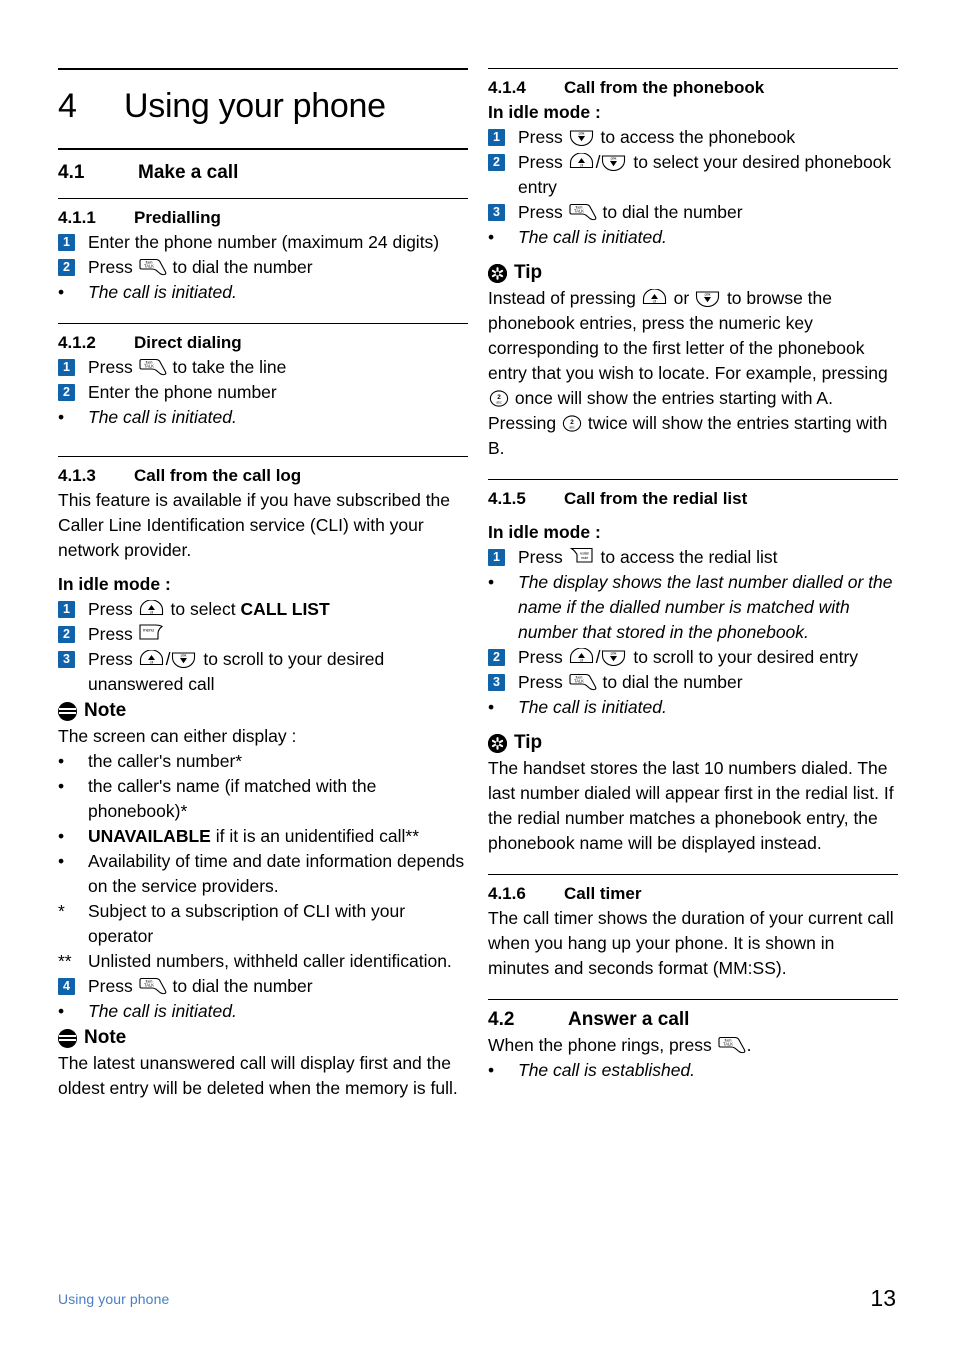 This screenshot has width=954, height=1350. I want to click on redial-mute-key-icon: redial/mute, so click(582, 557).